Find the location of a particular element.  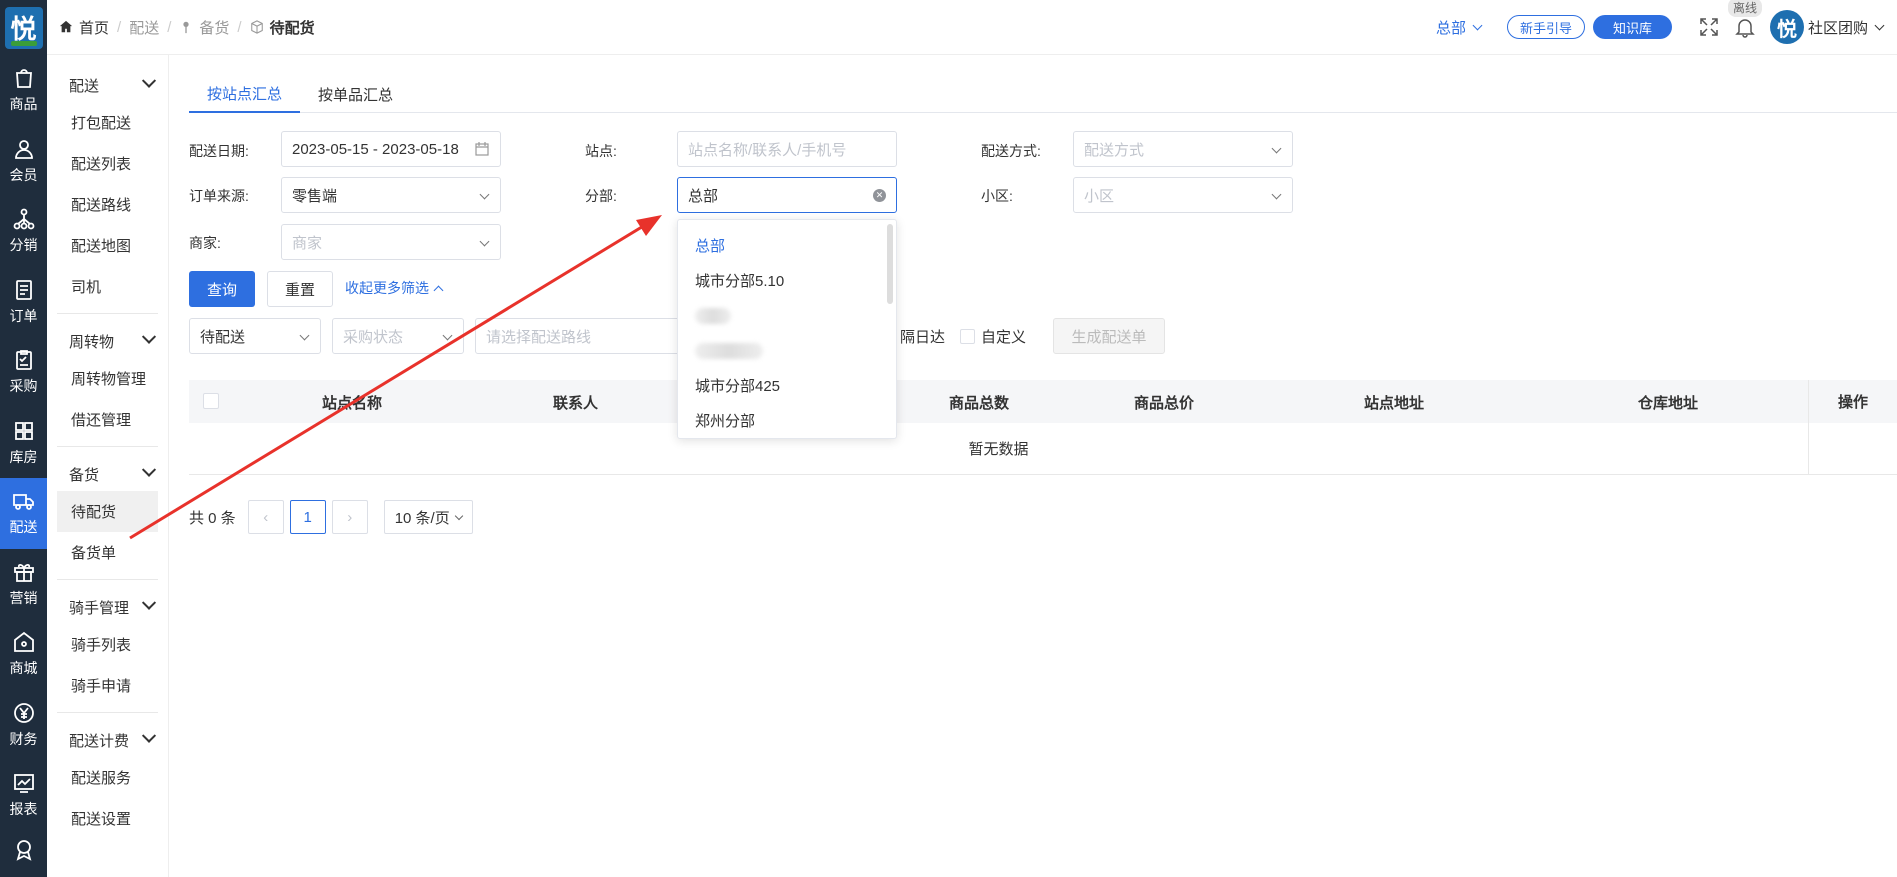

menu-link-turnover-manage: 周转物管理 is located at coordinates (107, 378).